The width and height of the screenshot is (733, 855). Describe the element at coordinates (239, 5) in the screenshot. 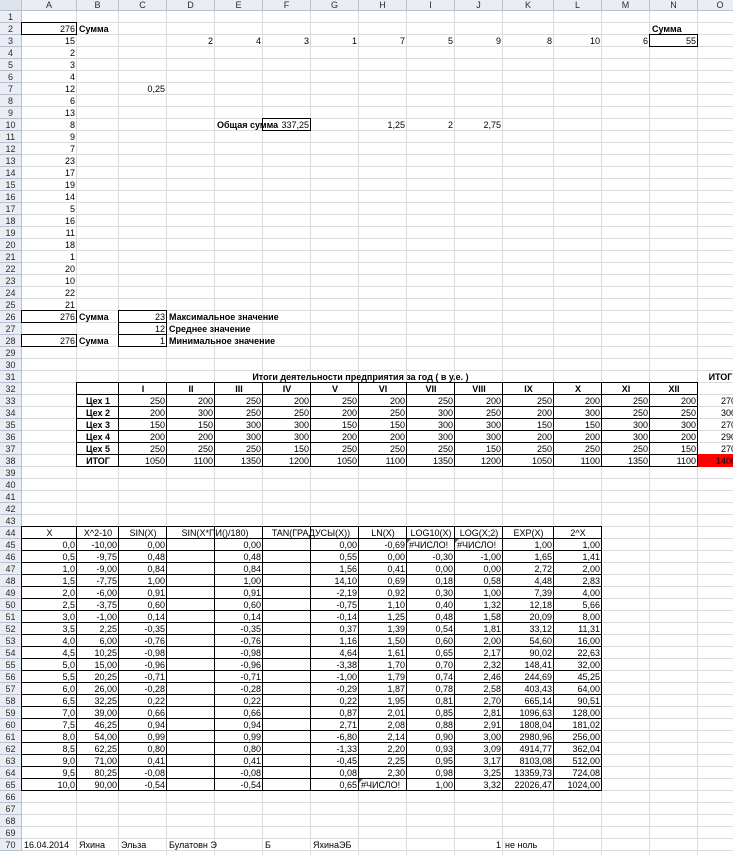

I see `column-header-e: E` at that location.